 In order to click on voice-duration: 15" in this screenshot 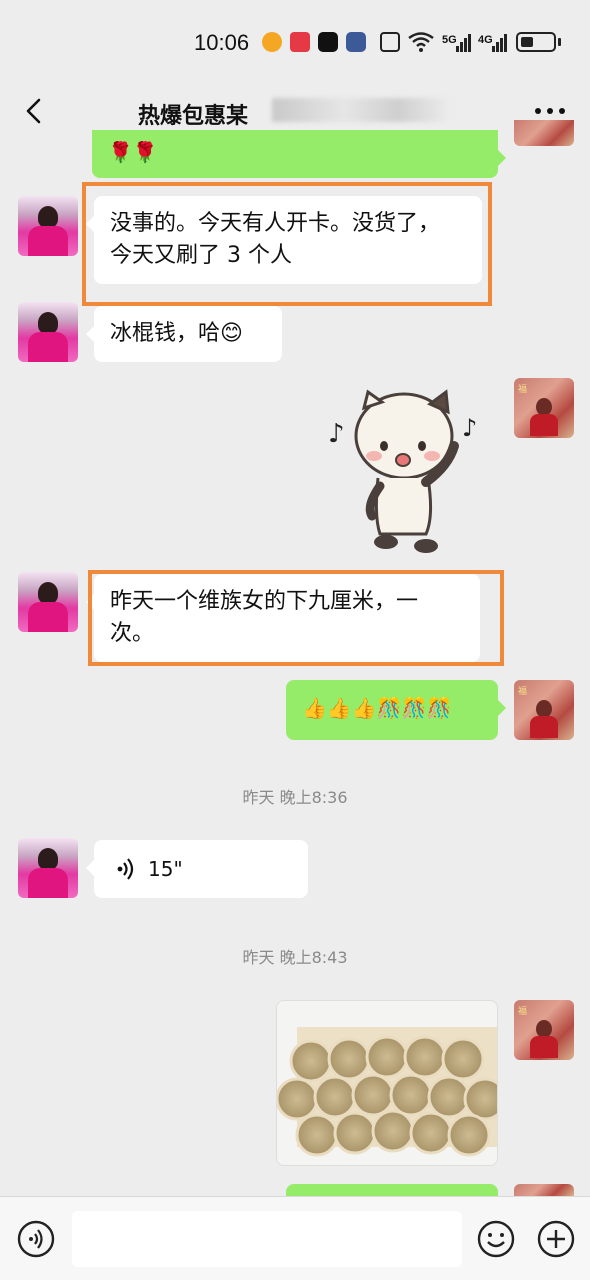, I will do `click(165, 869)`.